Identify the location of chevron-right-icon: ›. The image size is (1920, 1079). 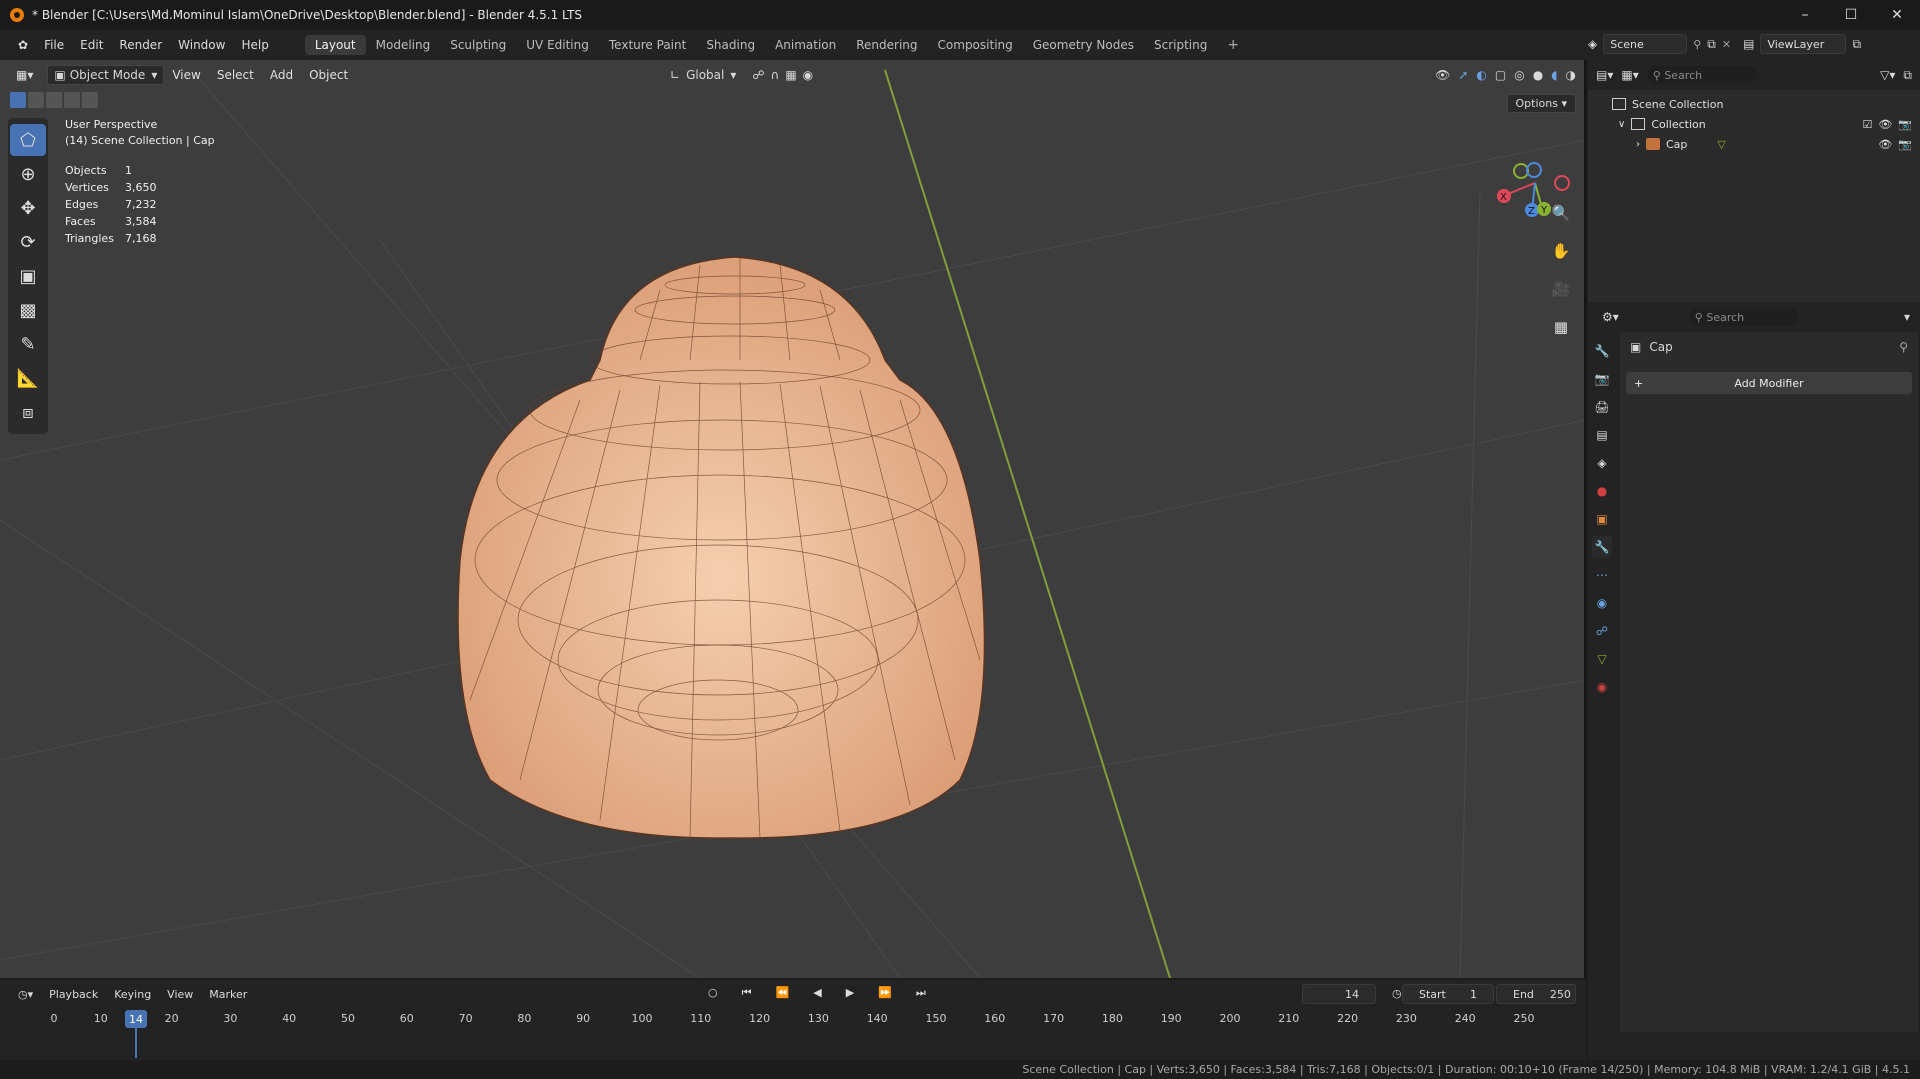
(1638, 144).